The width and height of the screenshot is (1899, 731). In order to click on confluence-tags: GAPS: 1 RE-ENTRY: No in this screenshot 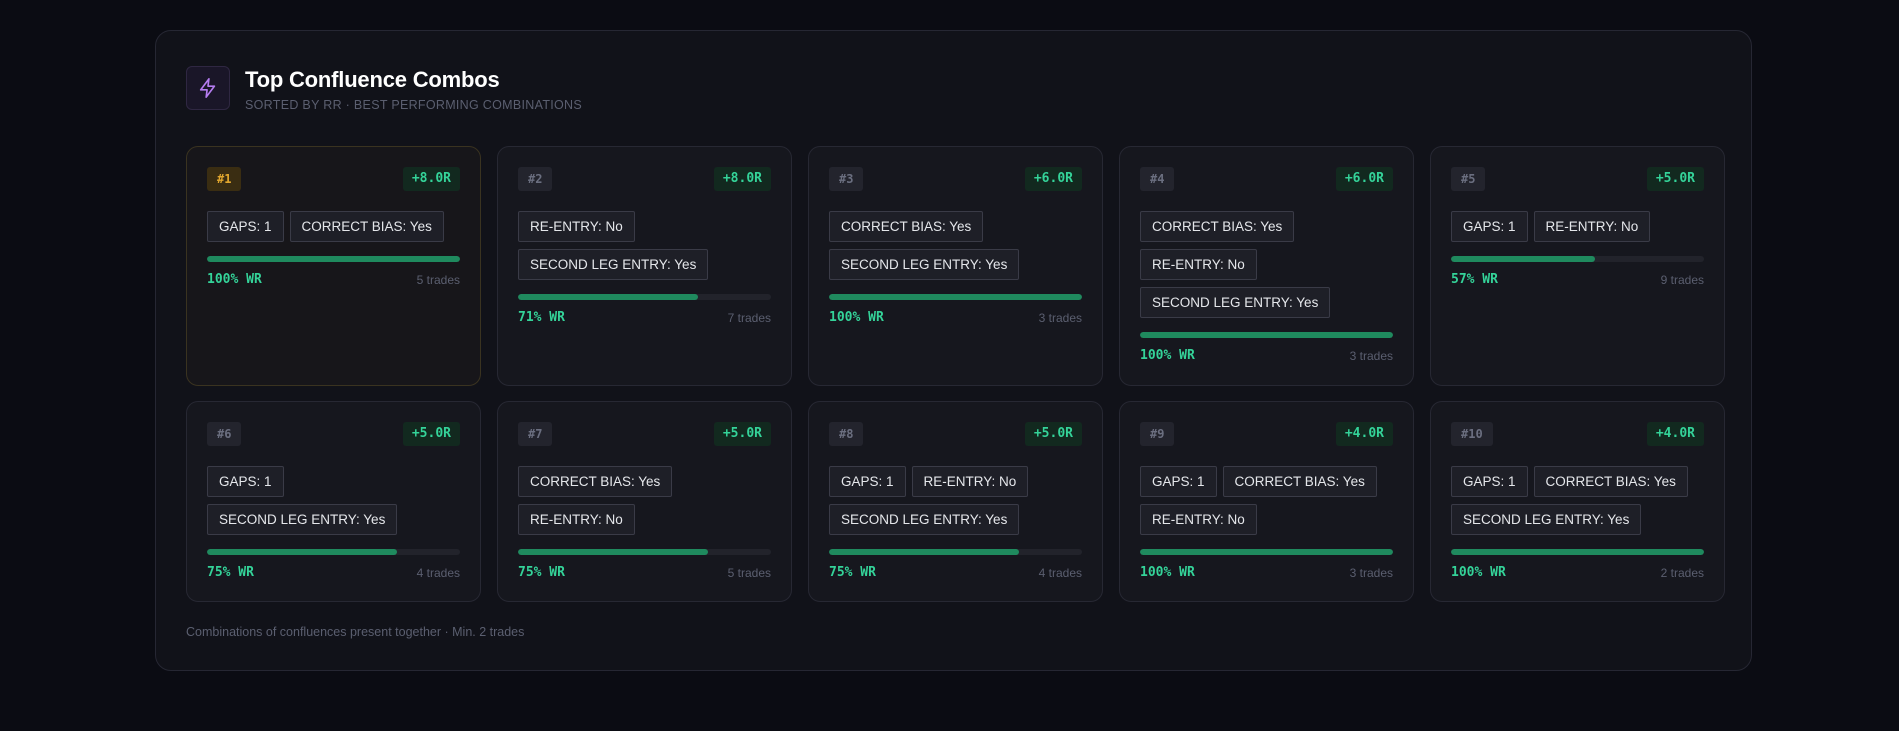, I will do `click(1577, 226)`.